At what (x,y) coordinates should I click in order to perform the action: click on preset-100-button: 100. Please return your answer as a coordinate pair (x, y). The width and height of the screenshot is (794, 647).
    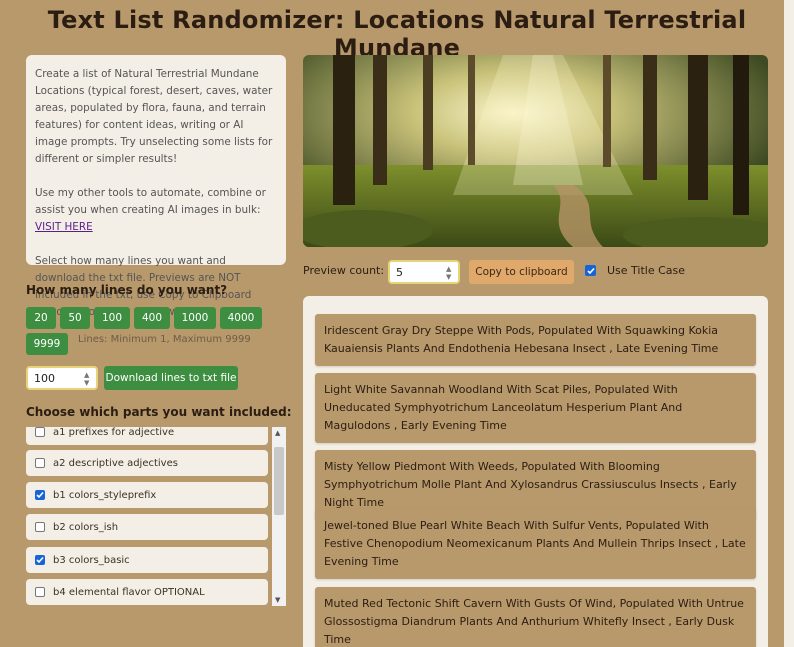
    Looking at the image, I should click on (112, 318).